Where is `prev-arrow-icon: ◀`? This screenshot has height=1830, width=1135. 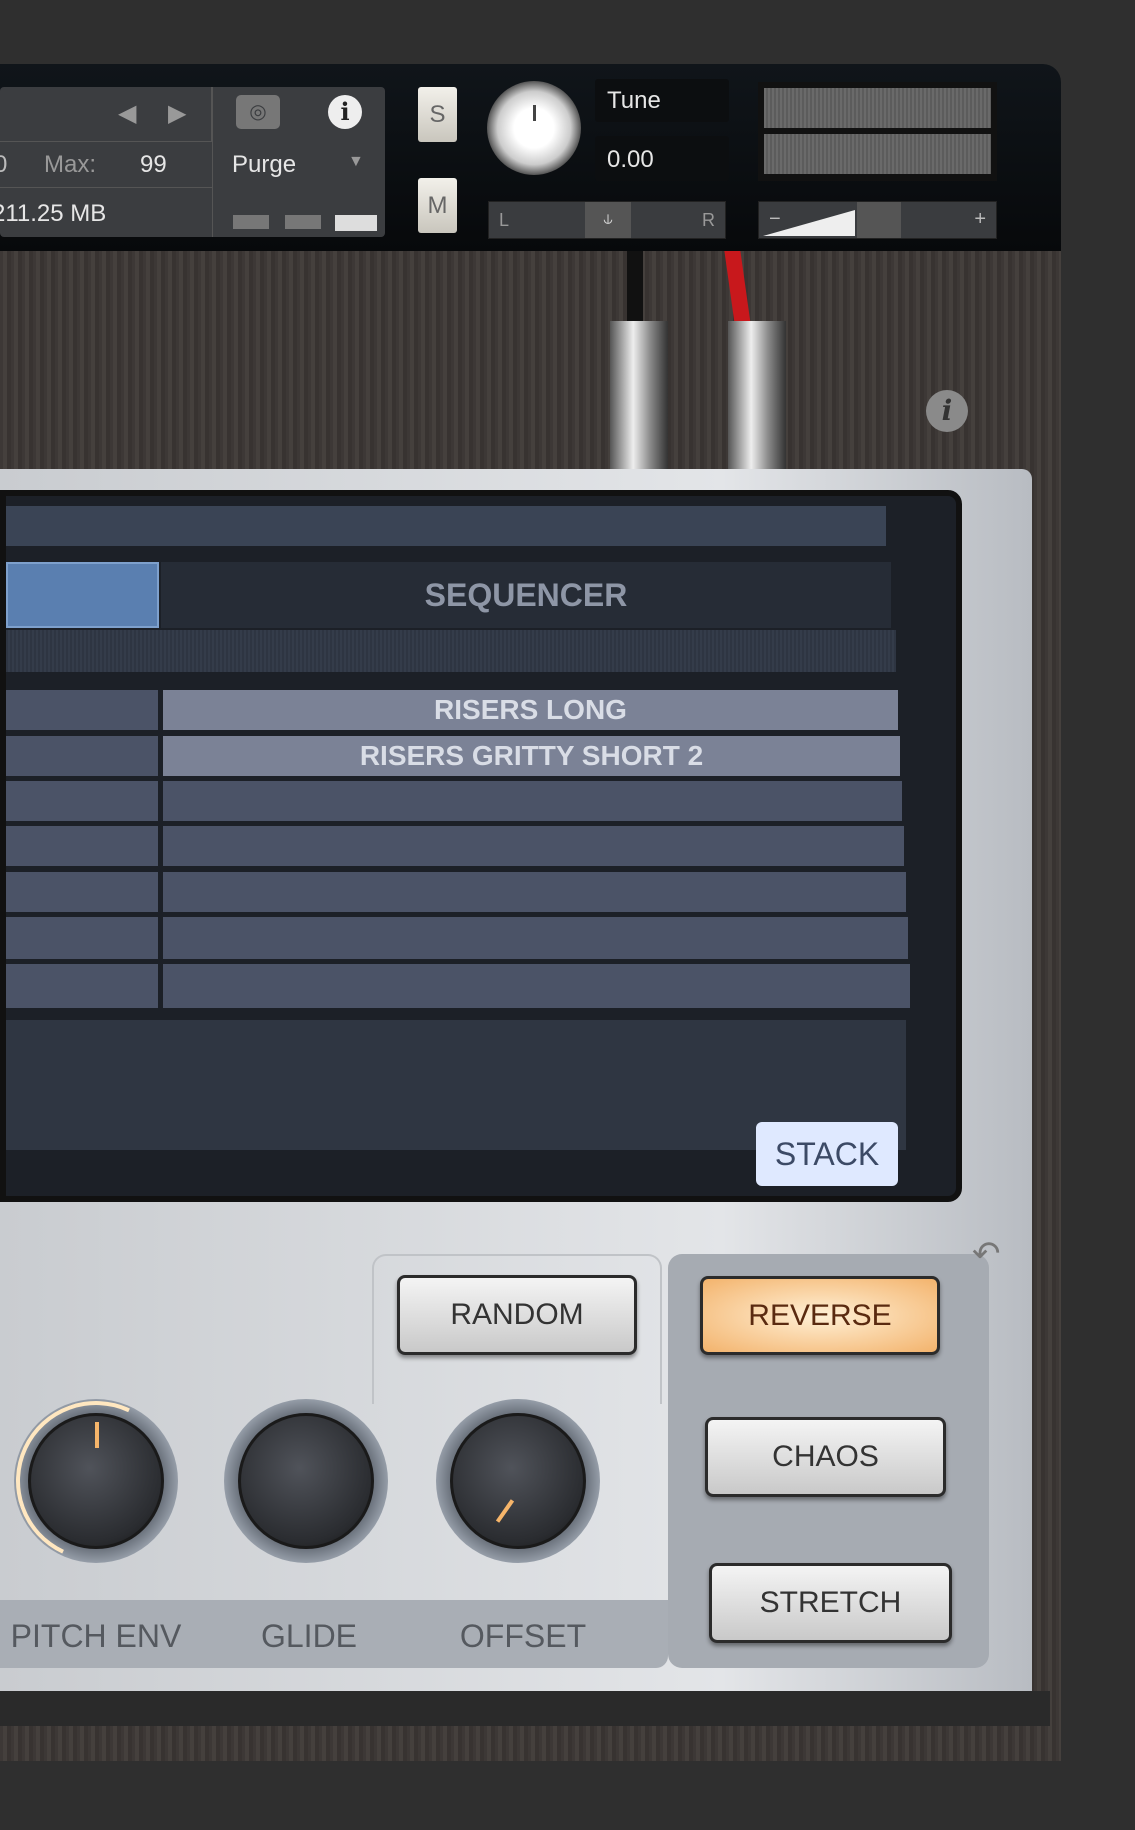
prev-arrow-icon: ◀ is located at coordinates (127, 113).